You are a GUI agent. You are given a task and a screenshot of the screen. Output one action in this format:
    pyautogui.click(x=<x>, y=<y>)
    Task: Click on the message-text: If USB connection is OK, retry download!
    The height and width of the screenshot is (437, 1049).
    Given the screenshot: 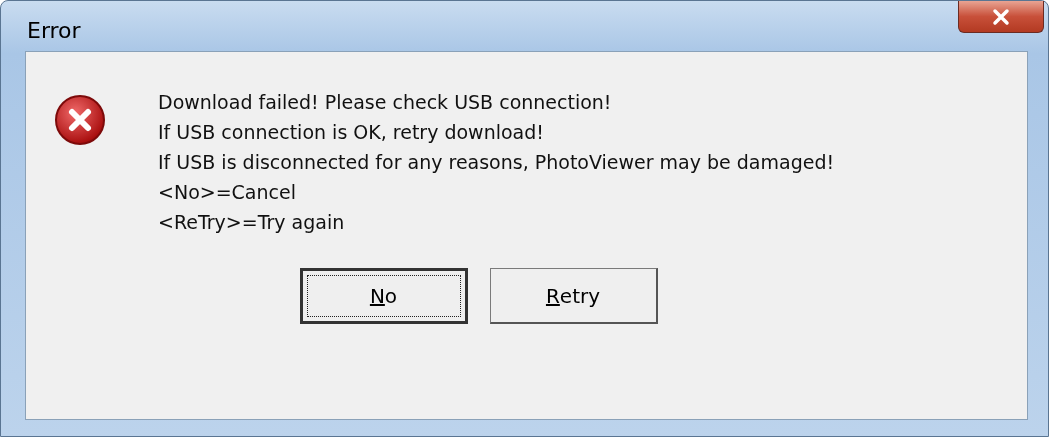 What is the action you would take?
    pyautogui.click(x=351, y=132)
    